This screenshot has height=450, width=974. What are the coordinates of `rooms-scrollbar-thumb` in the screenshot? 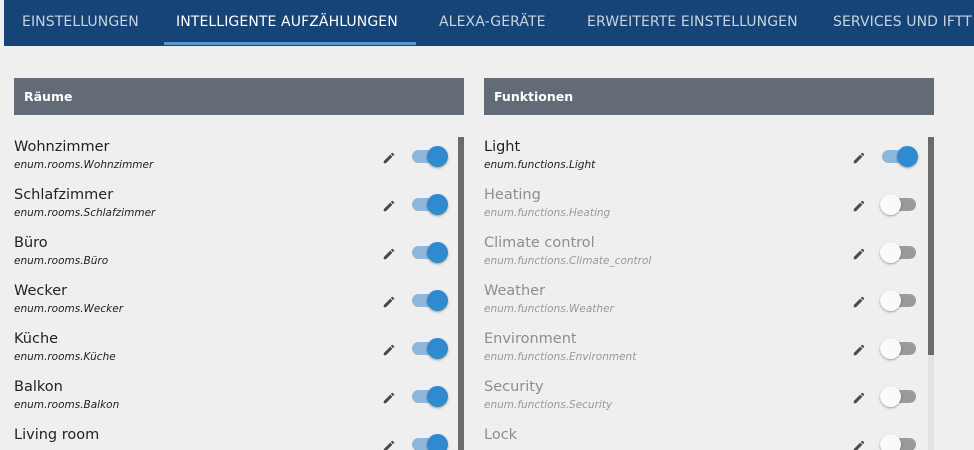 It's located at (461, 293).